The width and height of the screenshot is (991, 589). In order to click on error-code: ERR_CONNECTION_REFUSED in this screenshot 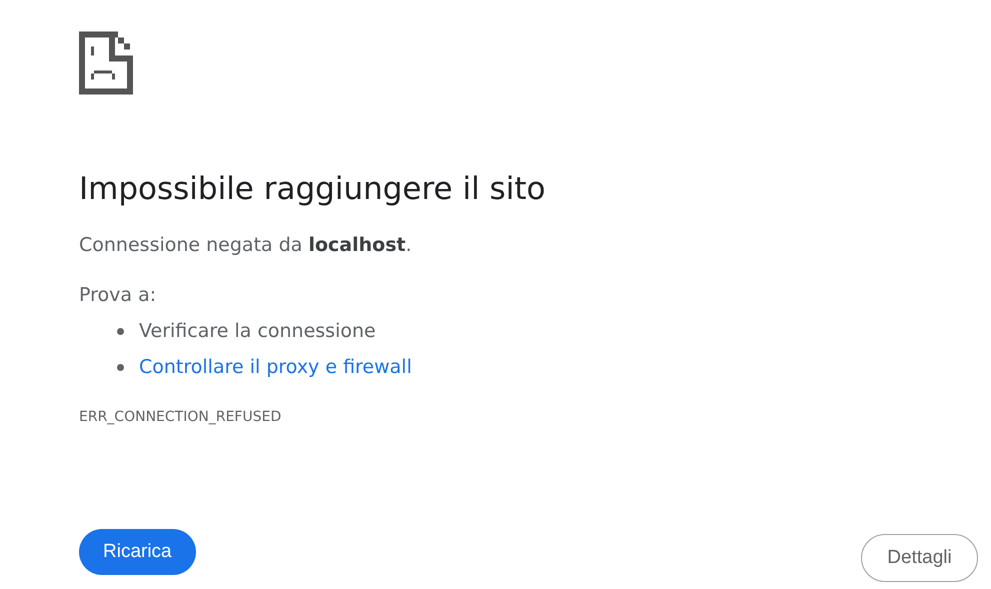, I will do `click(180, 417)`.